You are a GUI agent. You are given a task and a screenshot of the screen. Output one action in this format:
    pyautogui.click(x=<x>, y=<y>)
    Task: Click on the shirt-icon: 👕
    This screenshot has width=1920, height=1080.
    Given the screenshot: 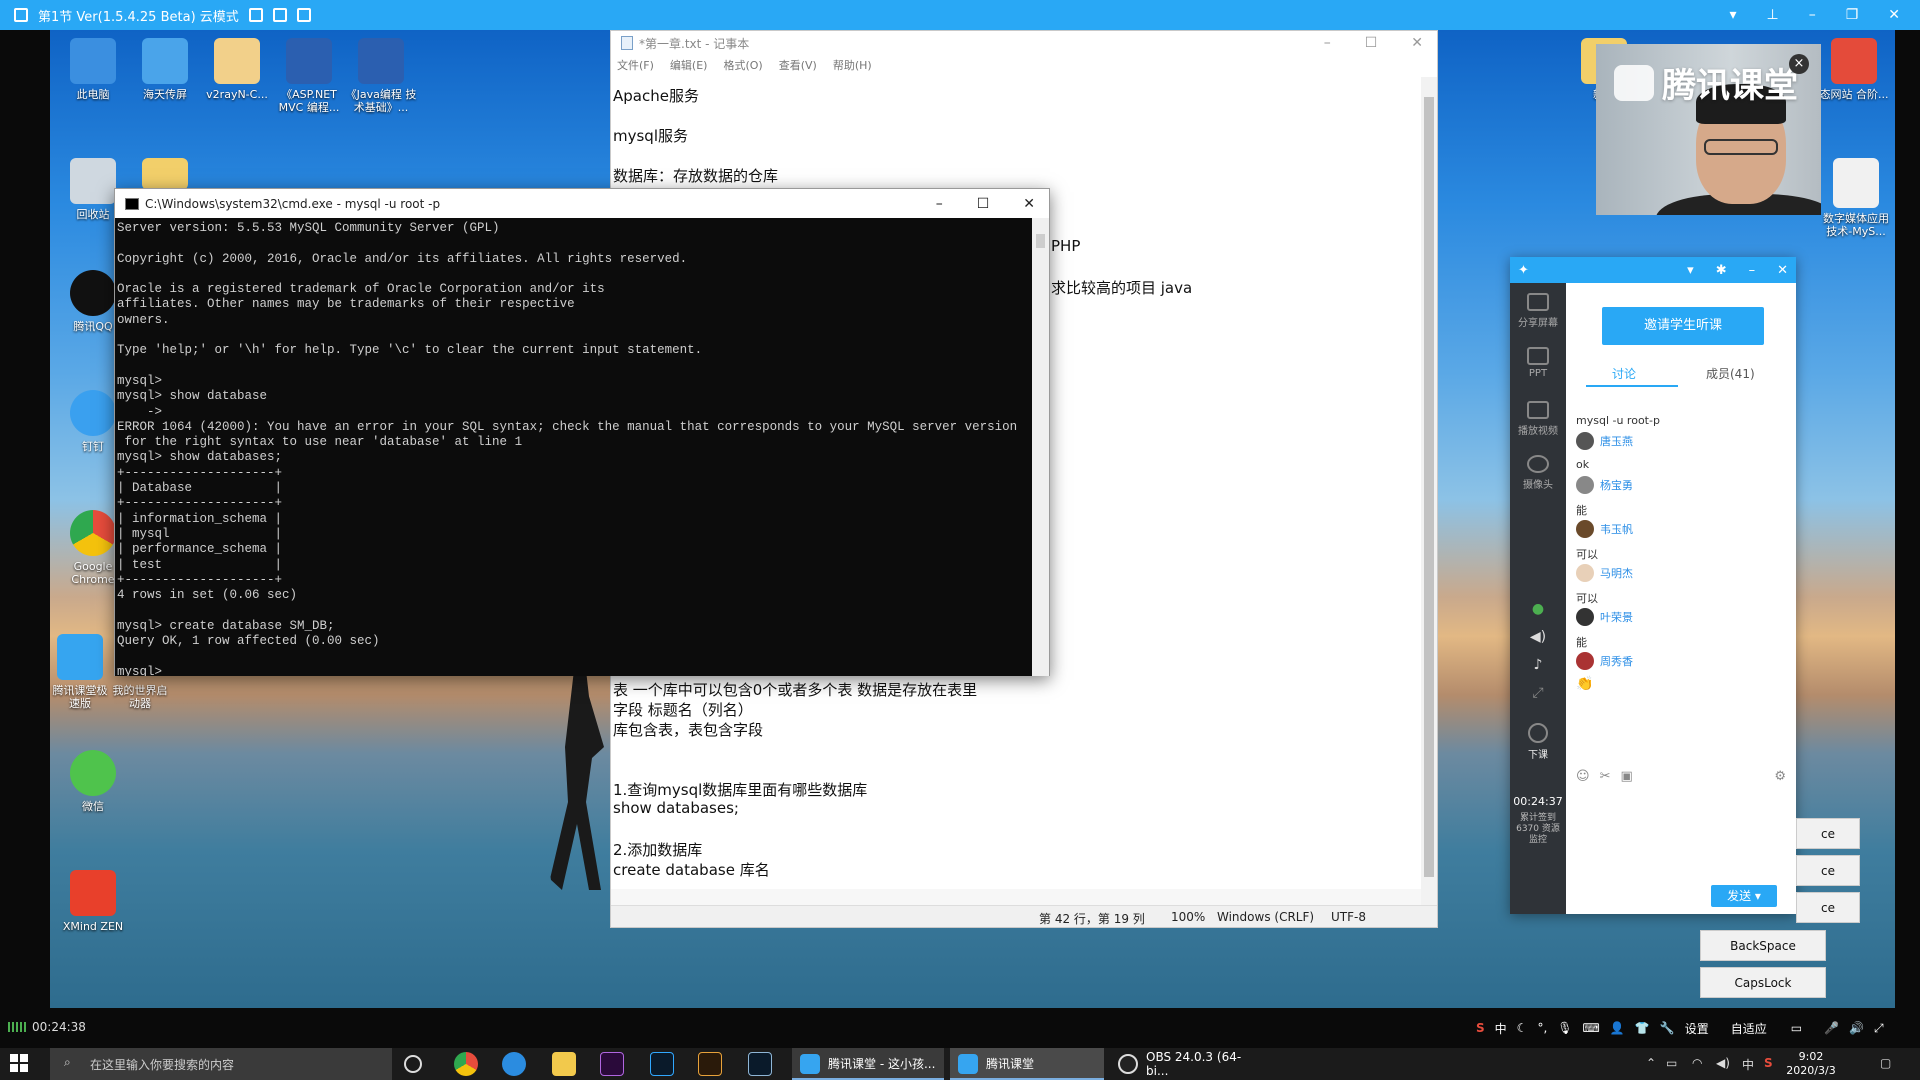 What is the action you would take?
    pyautogui.click(x=1642, y=1028)
    